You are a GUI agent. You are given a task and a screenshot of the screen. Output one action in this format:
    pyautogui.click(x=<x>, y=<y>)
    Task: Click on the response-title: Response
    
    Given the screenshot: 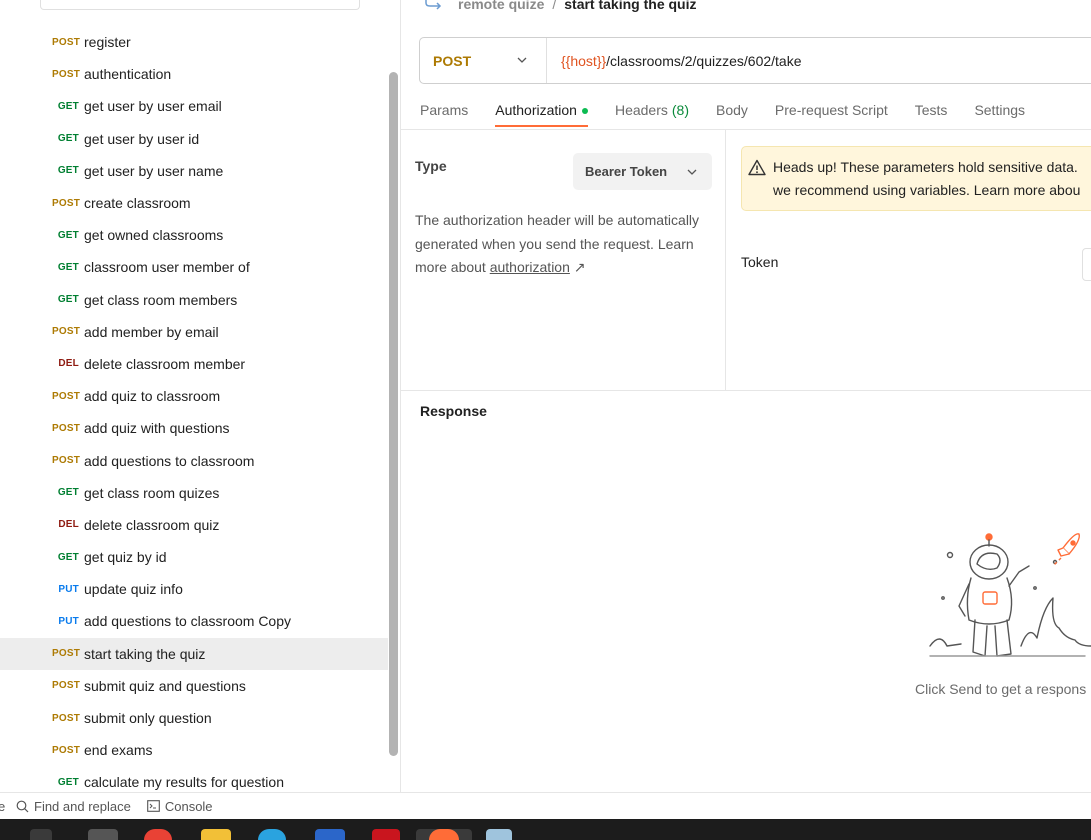 What is the action you would take?
    pyautogui.click(x=453, y=411)
    